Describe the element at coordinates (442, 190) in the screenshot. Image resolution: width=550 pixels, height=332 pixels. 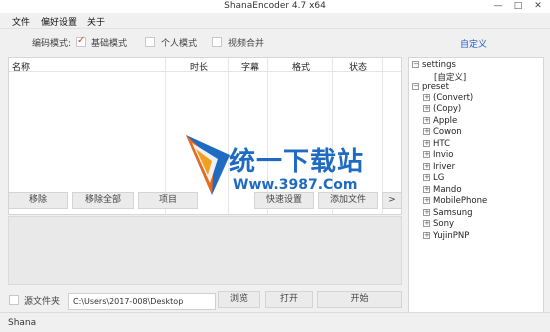
I see `tree-node-mando: + Mando` at that location.